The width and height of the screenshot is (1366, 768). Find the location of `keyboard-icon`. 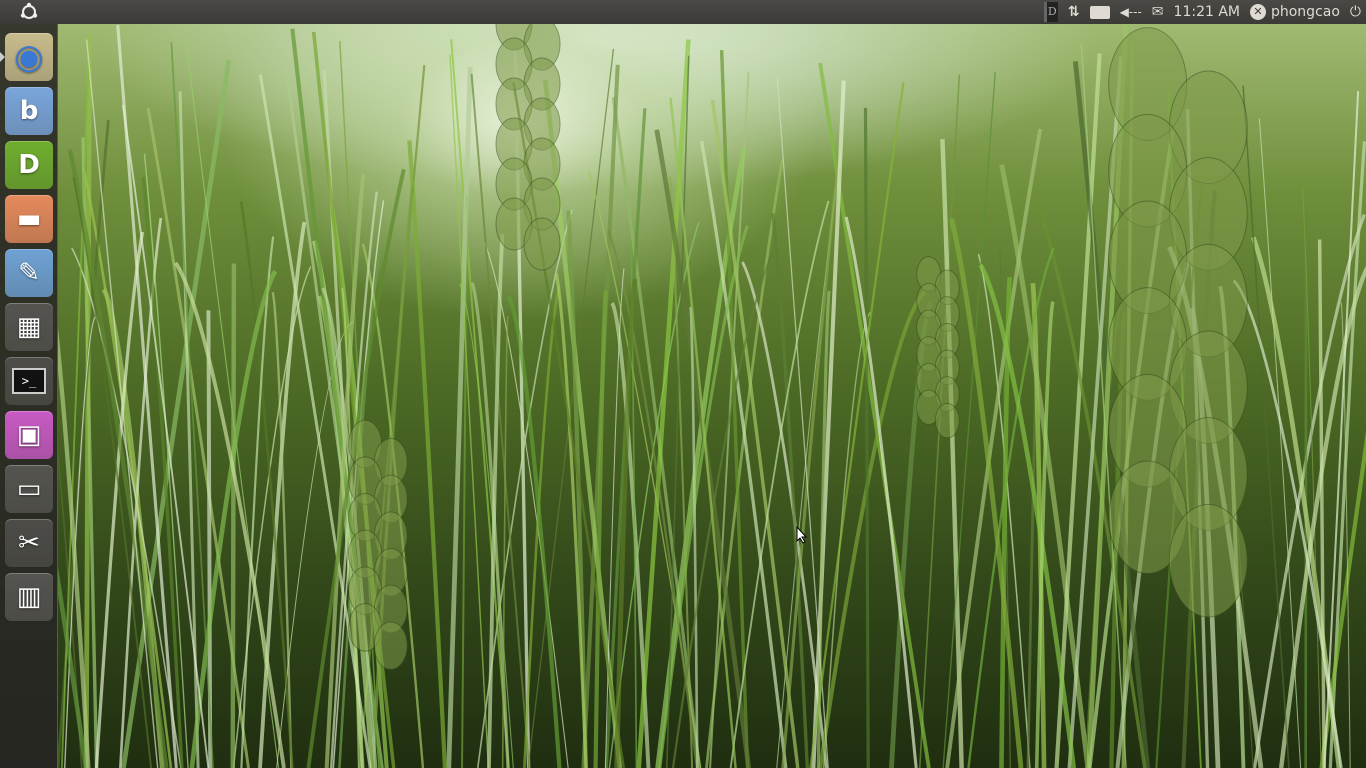

keyboard-icon is located at coordinates (1099, 12).